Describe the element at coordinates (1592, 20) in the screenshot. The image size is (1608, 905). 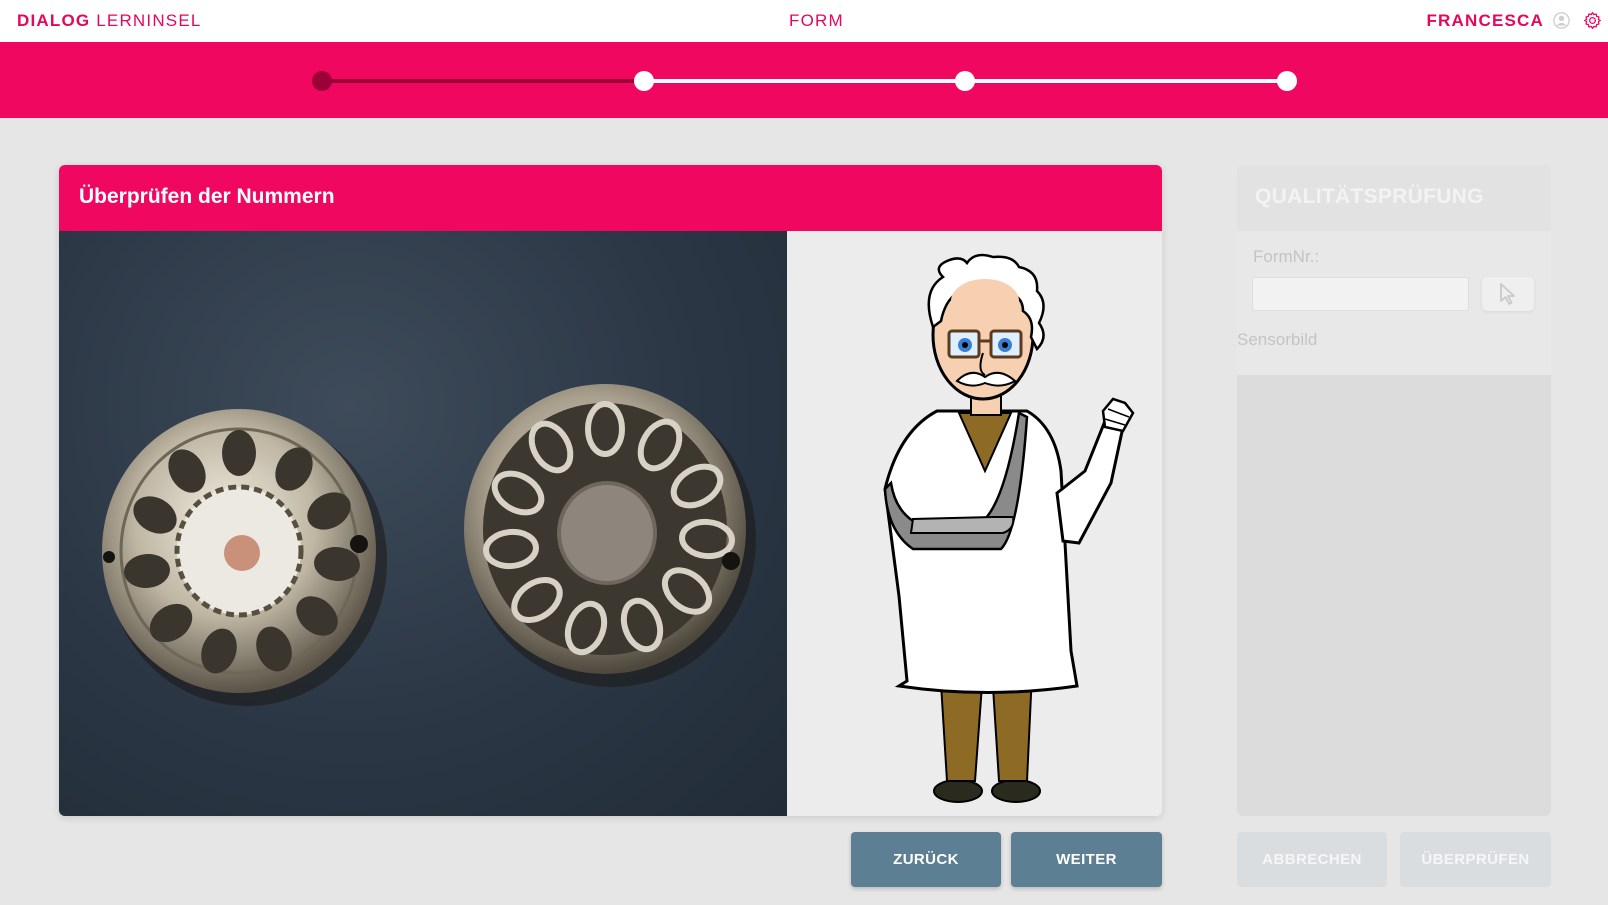
I see `gear-icon` at that location.